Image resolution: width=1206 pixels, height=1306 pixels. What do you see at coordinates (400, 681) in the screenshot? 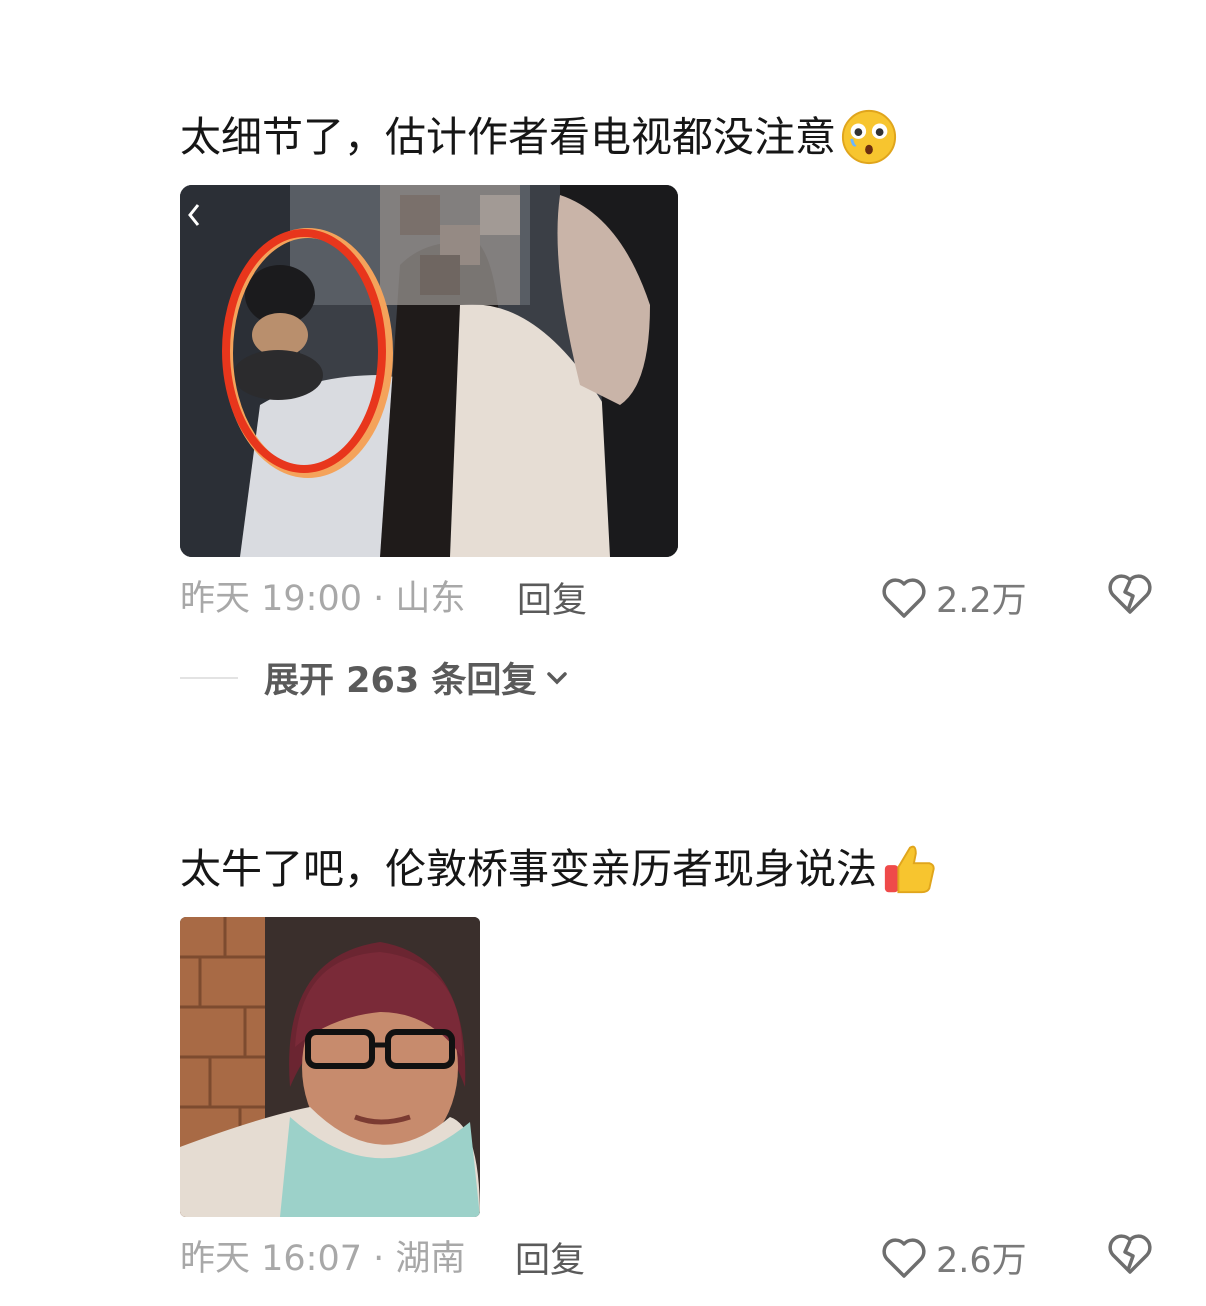
I see `expand-replies-label: 展开 263 条回复` at bounding box center [400, 681].